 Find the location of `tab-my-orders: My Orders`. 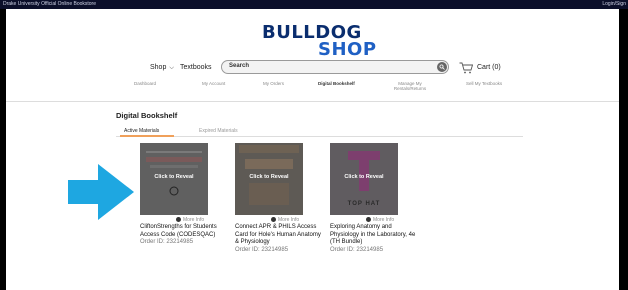

tab-my-orders: My Orders is located at coordinates (273, 83).